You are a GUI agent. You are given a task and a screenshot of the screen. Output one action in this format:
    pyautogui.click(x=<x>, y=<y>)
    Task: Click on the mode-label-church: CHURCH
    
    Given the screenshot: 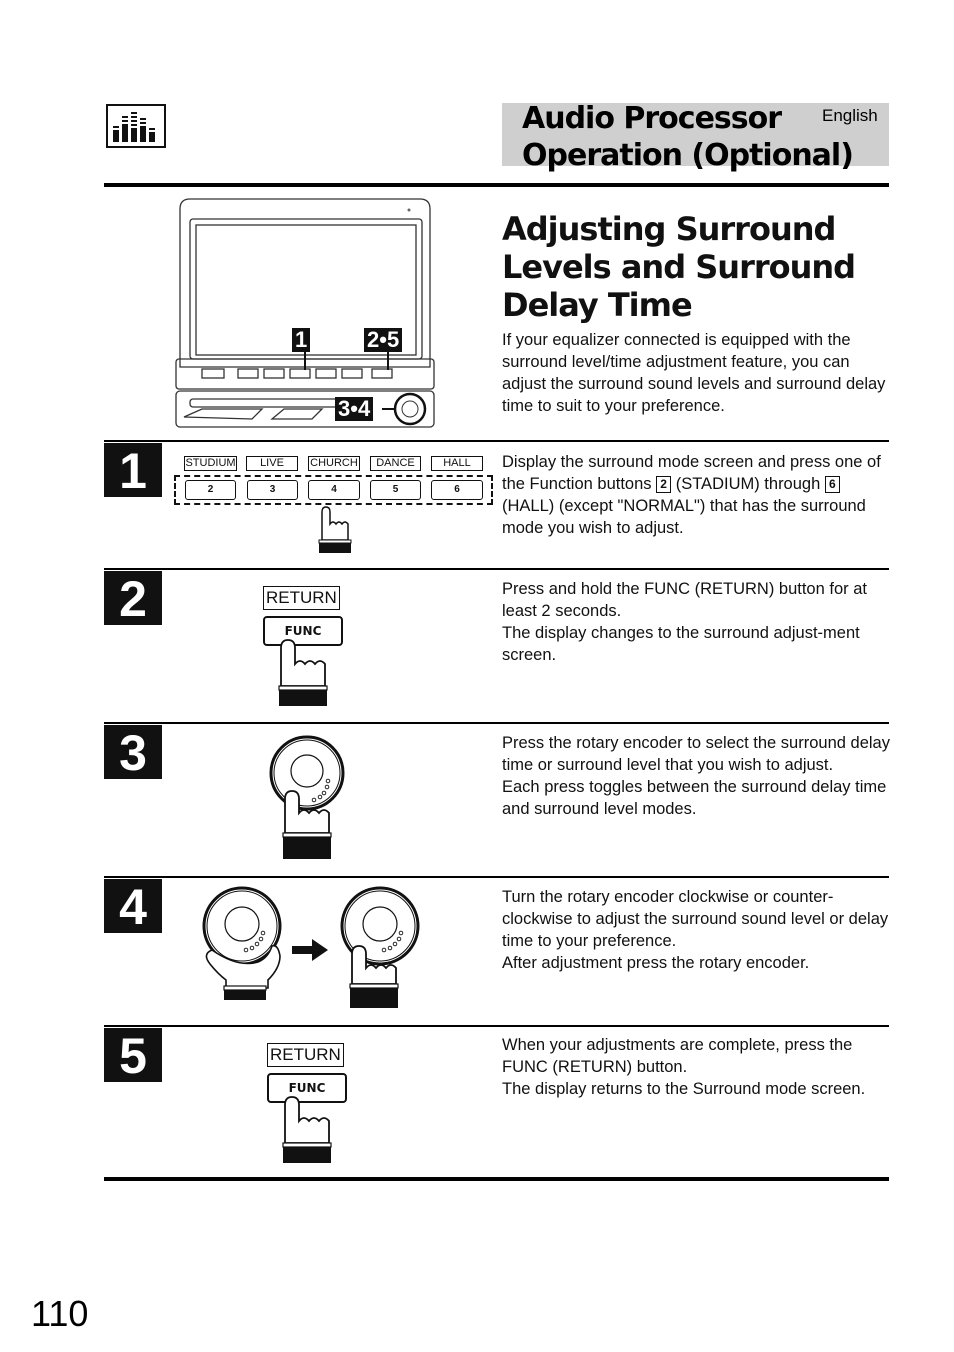 What is the action you would take?
    pyautogui.click(x=334, y=463)
    